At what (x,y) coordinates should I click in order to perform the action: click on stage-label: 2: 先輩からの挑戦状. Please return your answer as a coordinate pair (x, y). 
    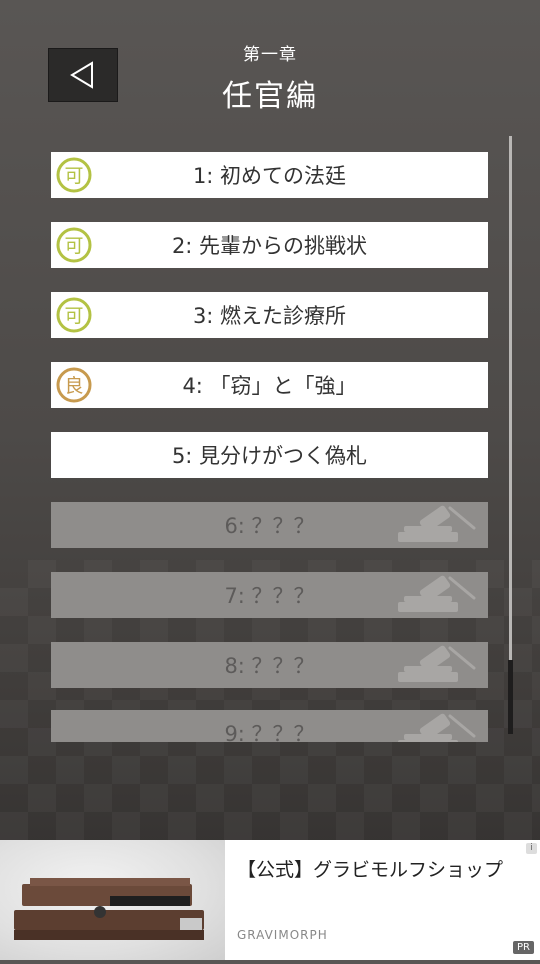
    Looking at the image, I should click on (269, 246).